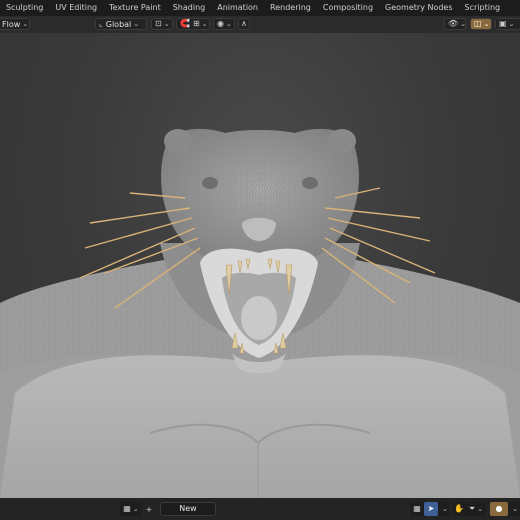 This screenshot has width=520, height=520. What do you see at coordinates (118, 24) in the screenshot?
I see `orientation-label: Global` at bounding box center [118, 24].